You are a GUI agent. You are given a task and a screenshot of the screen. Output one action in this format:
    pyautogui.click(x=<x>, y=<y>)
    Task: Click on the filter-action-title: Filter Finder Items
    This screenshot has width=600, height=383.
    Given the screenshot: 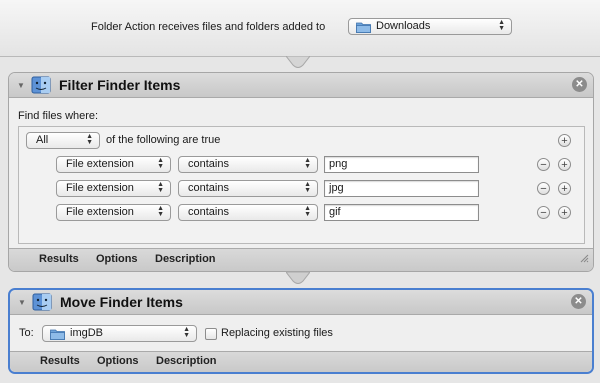 What is the action you would take?
    pyautogui.click(x=120, y=85)
    